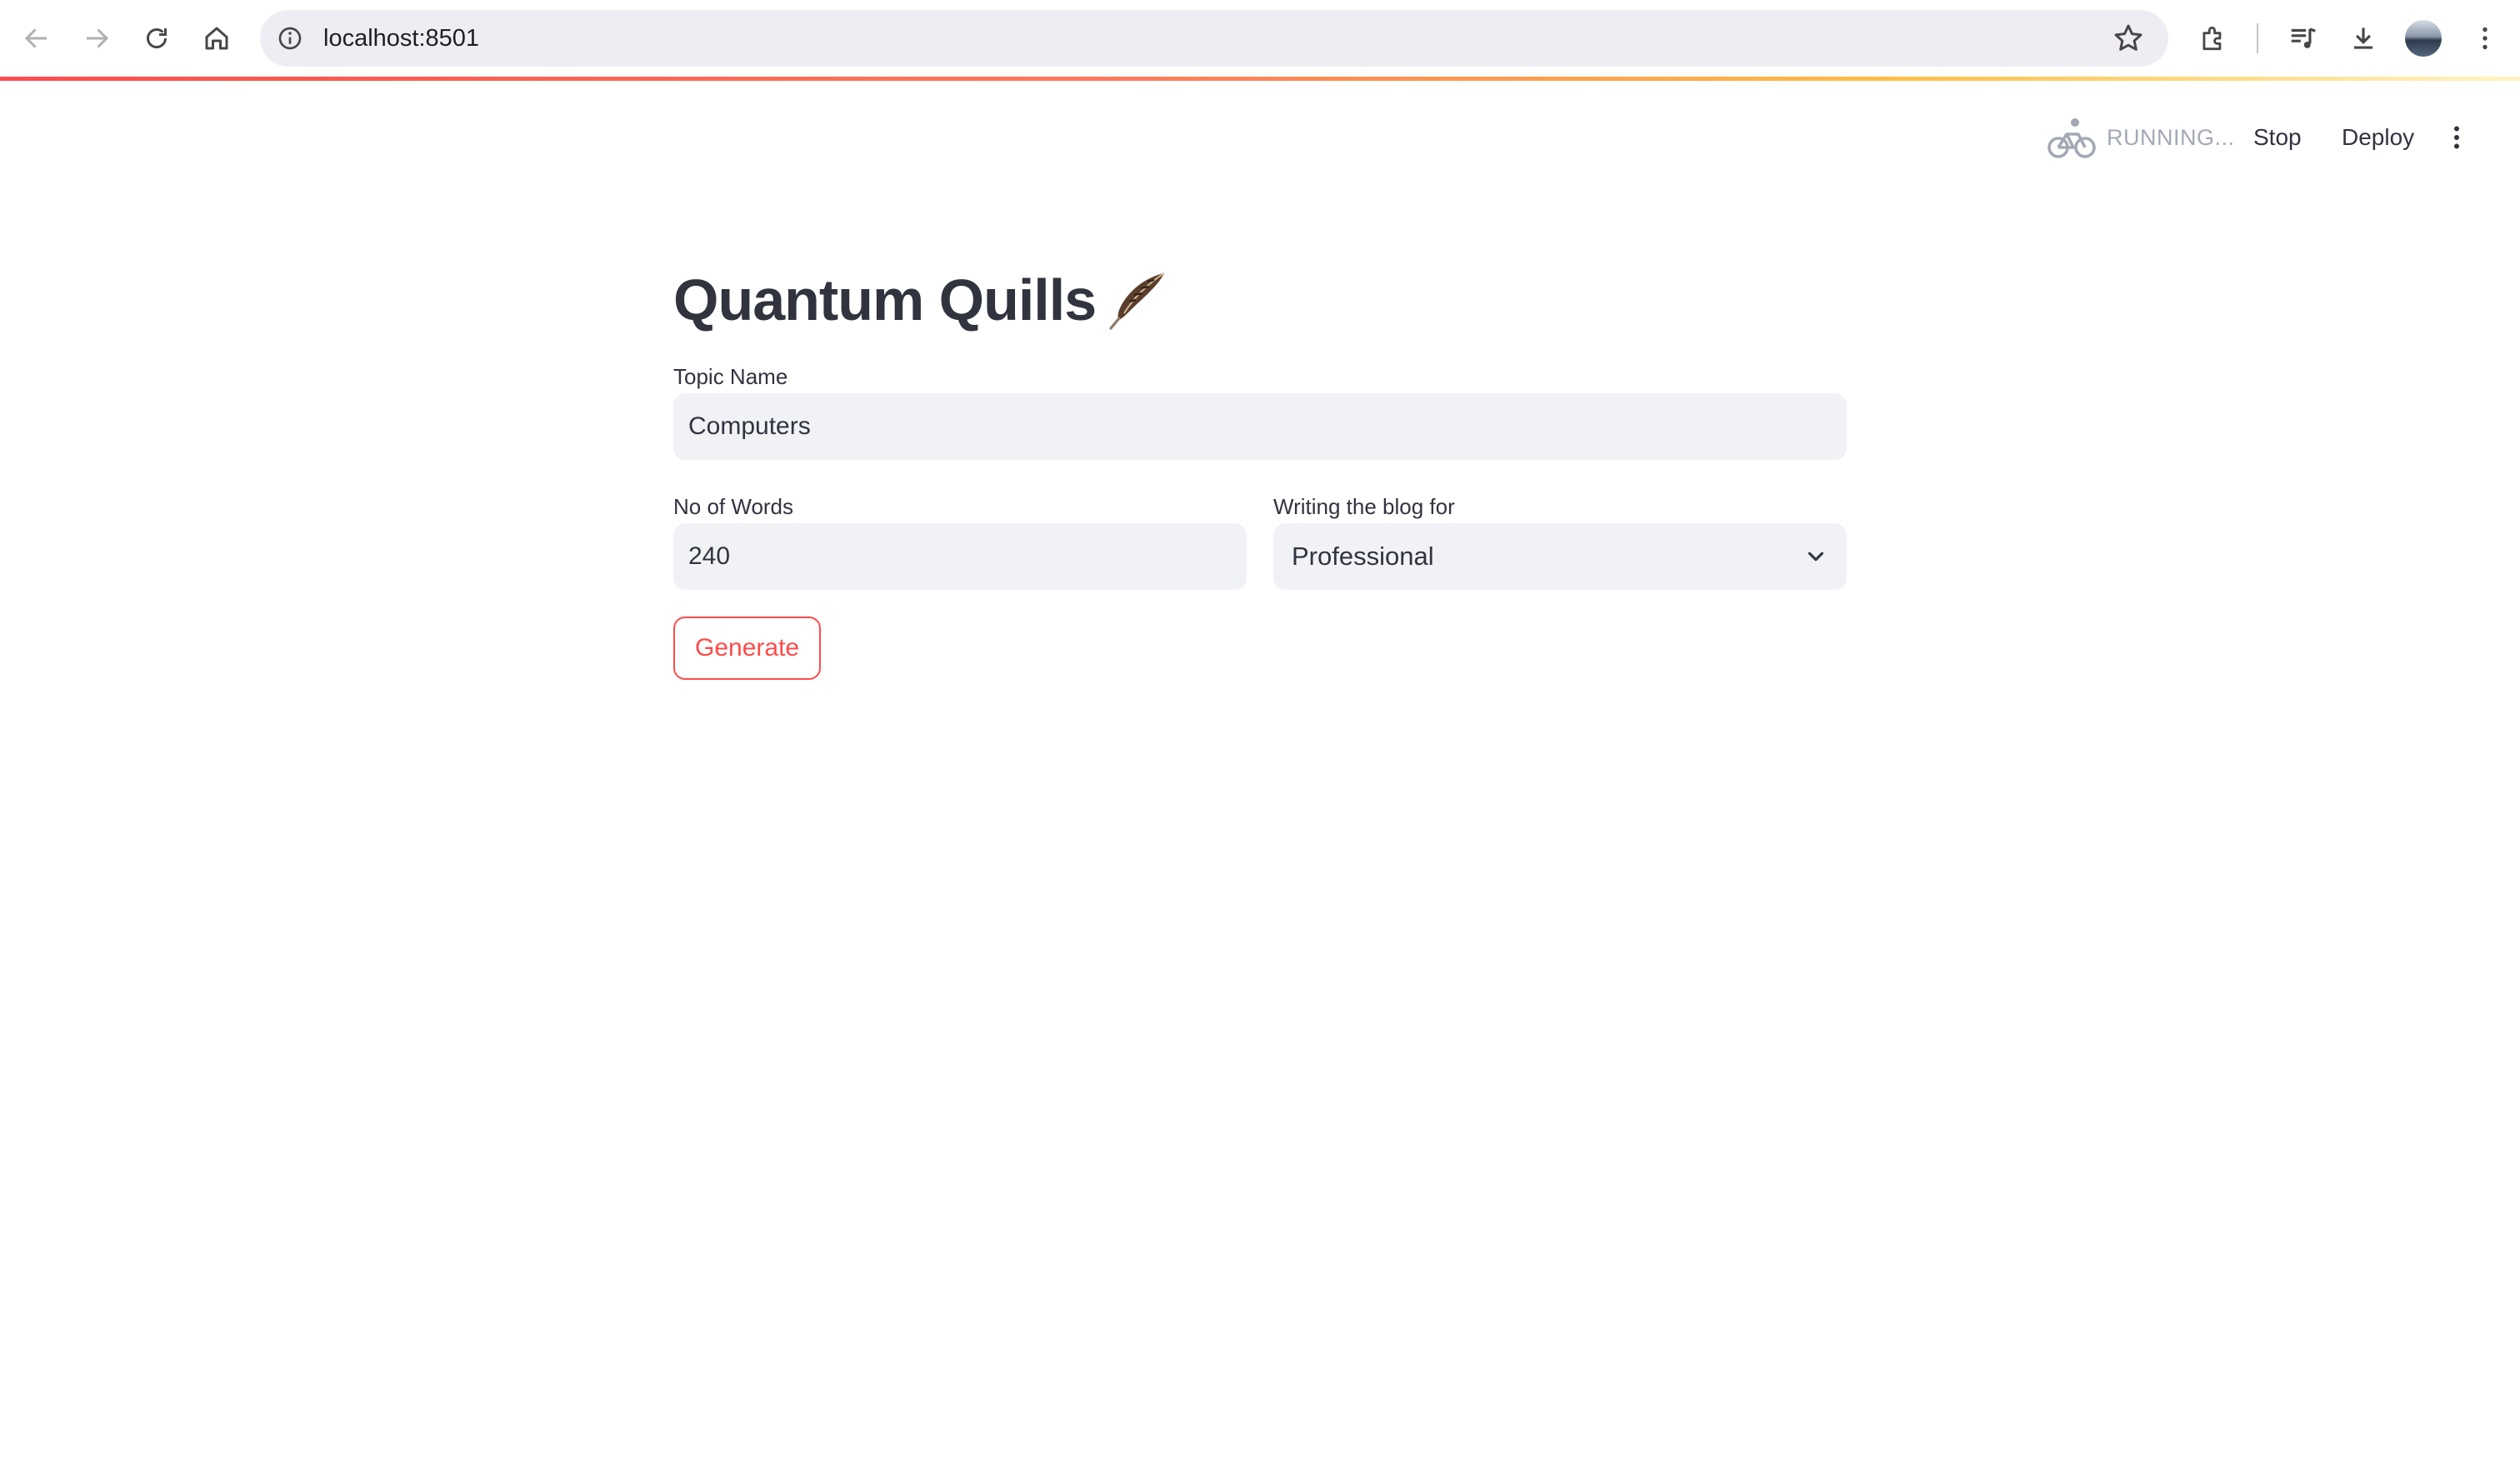  I want to click on url-text: localhost:8501, so click(401, 38).